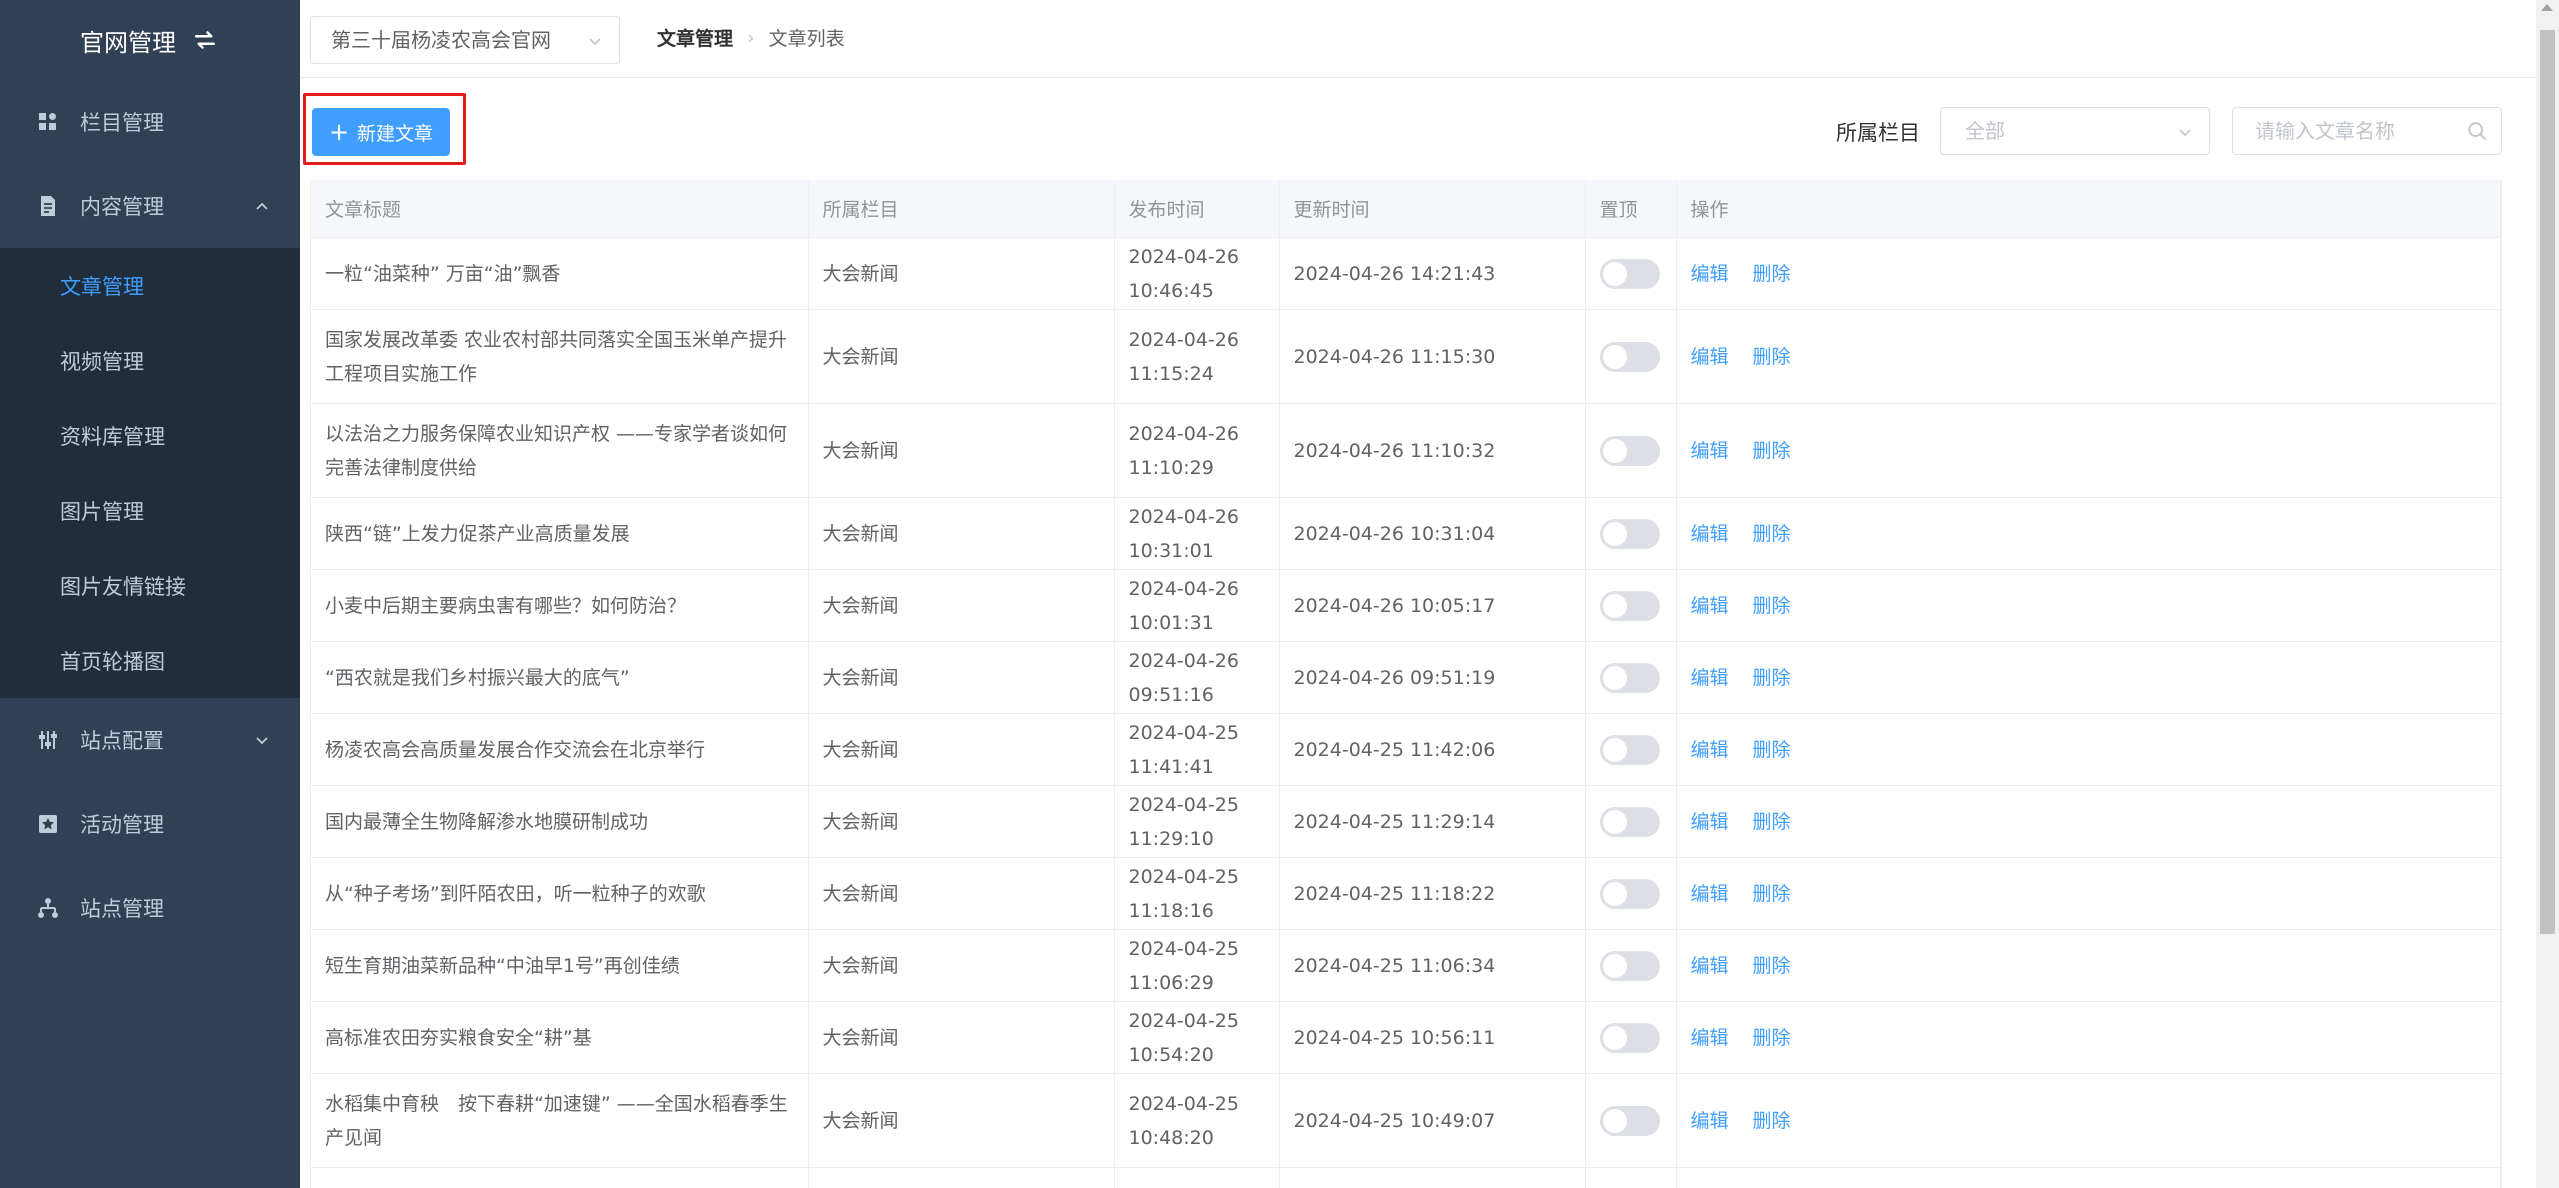  I want to click on cell-actions, so click(2088, 1177).